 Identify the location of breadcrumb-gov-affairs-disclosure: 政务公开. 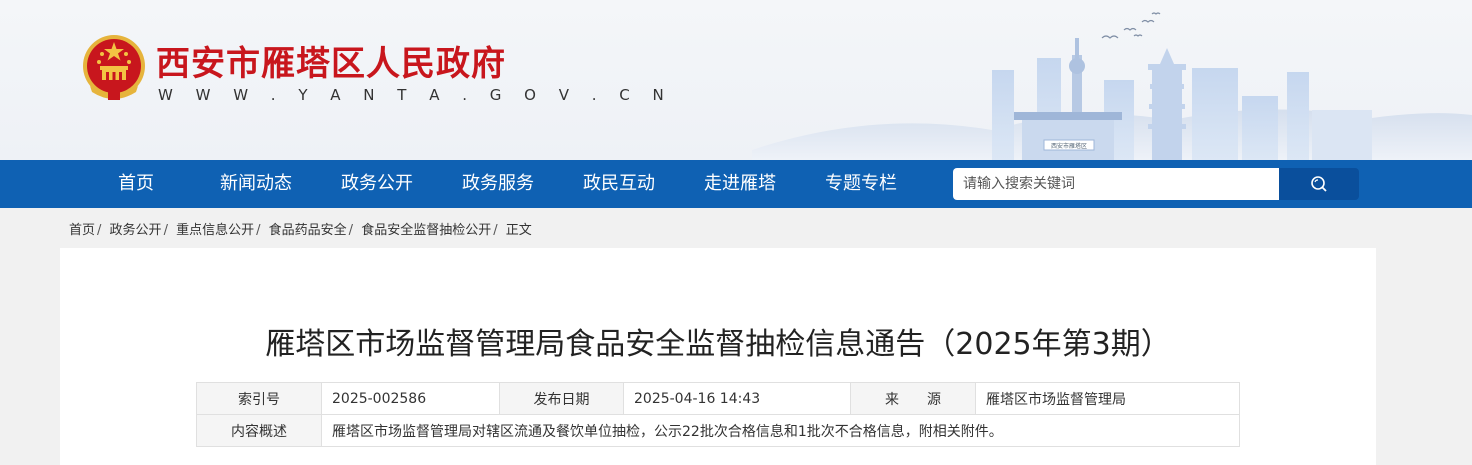
(136, 230).